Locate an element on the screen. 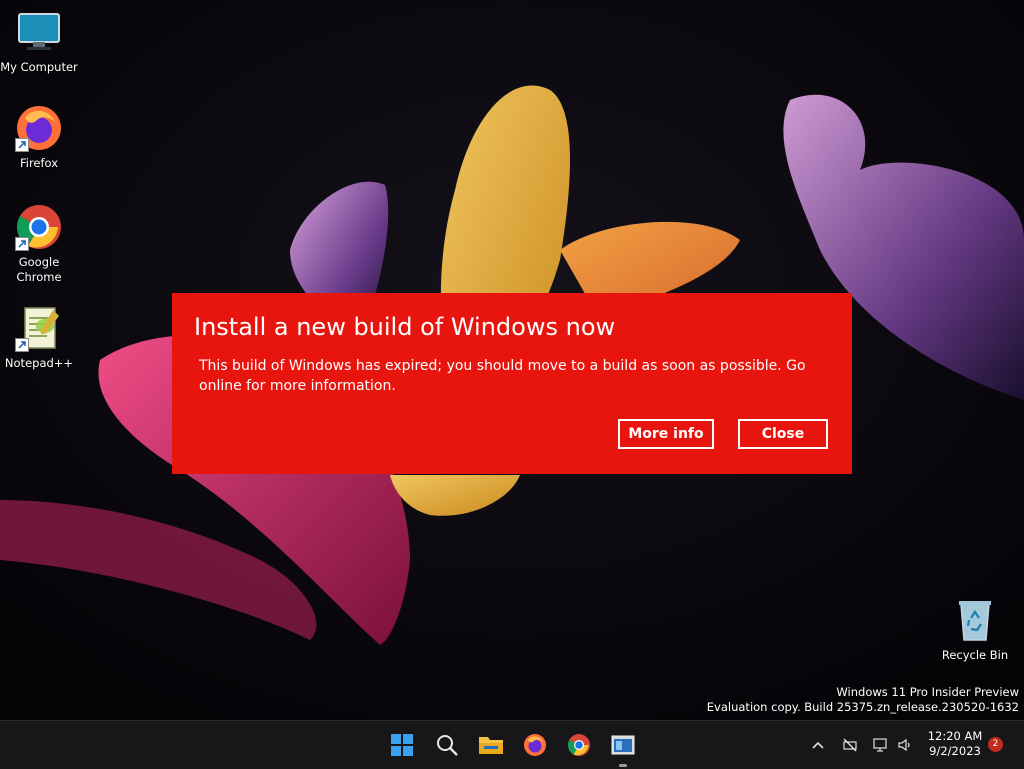 The width and height of the screenshot is (1024, 769). start-icon is located at coordinates (402, 745).